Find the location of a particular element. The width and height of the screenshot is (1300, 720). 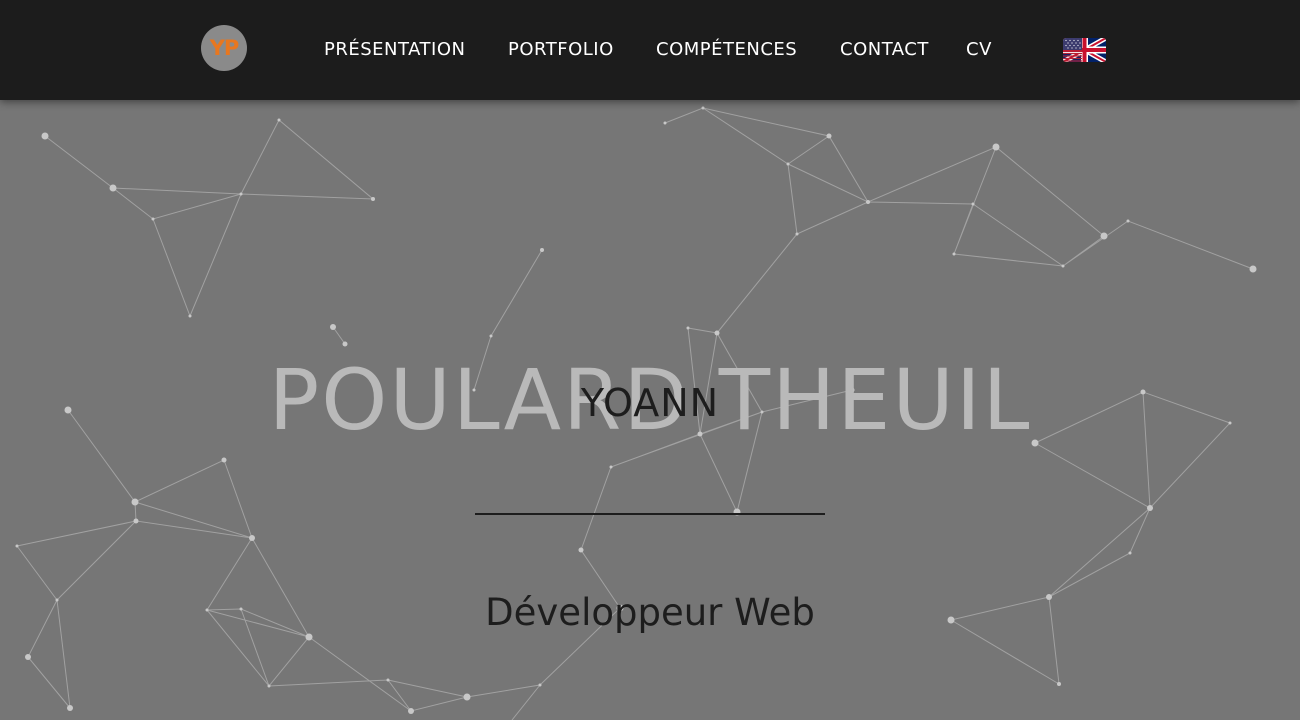

nav-item-cv: CV is located at coordinates (979, 50).